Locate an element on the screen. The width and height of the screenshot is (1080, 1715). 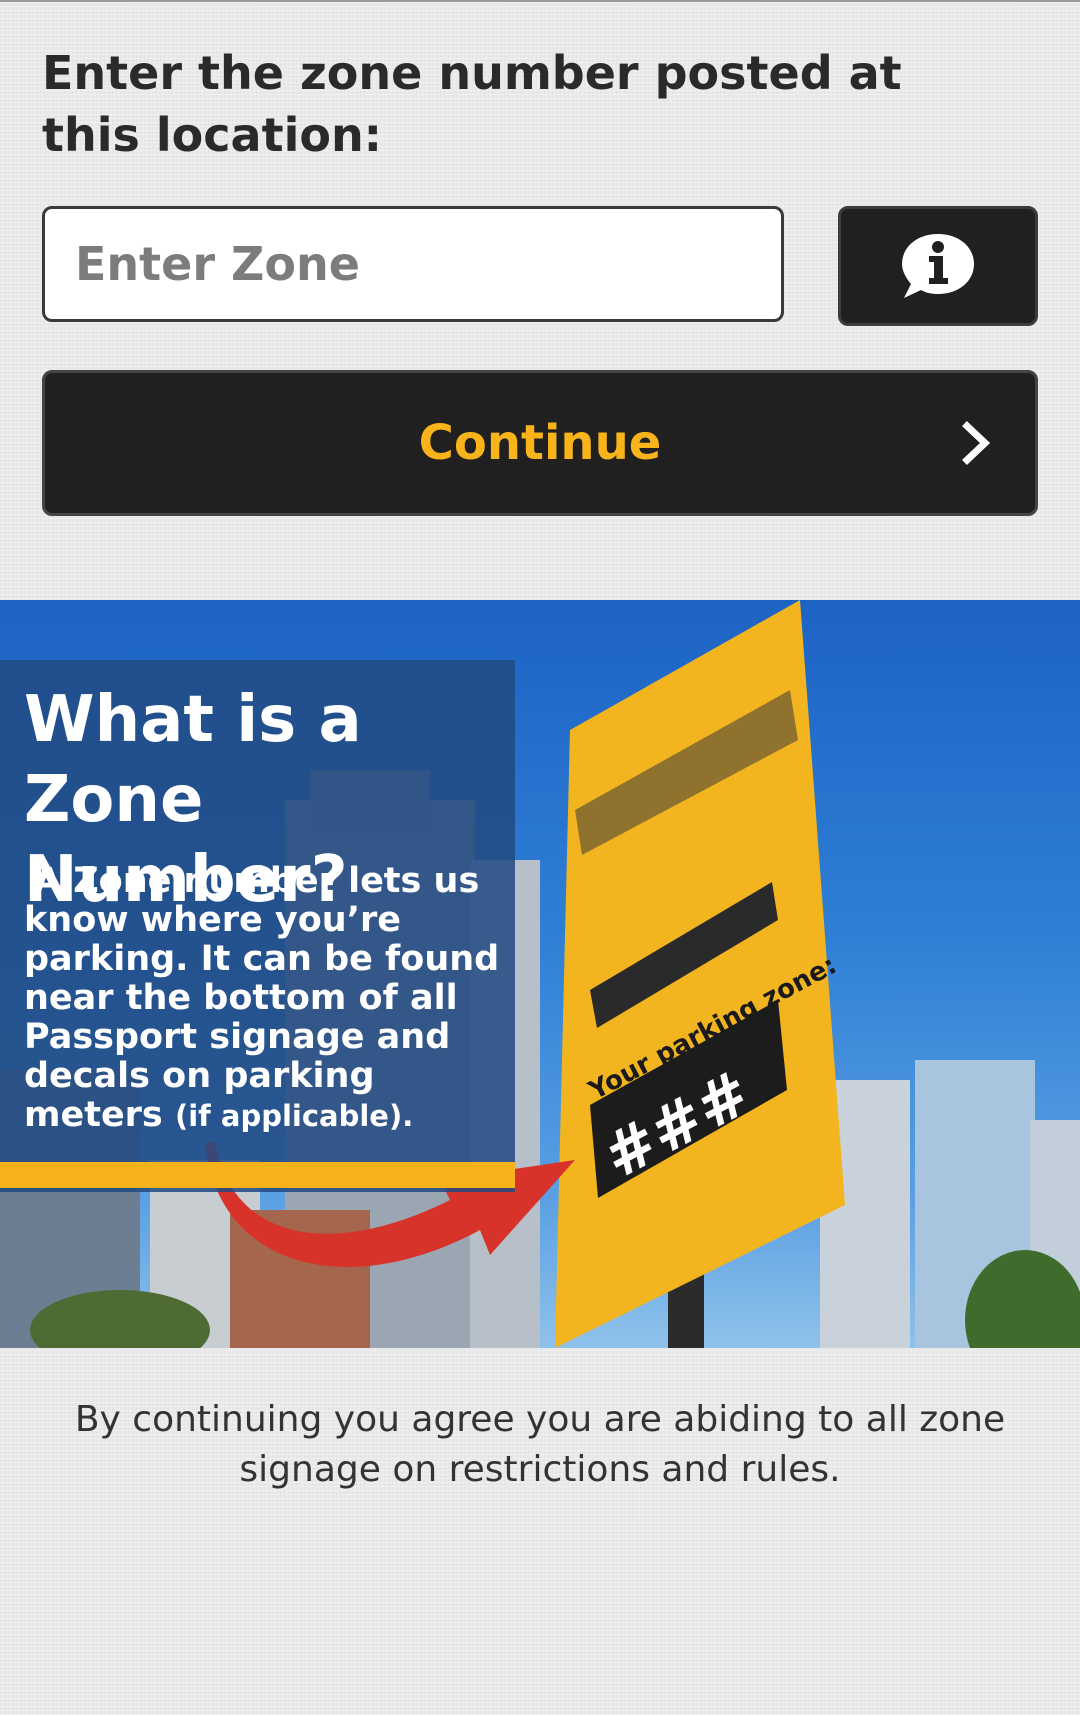
continue-button: Continue is located at coordinates (540, 443).